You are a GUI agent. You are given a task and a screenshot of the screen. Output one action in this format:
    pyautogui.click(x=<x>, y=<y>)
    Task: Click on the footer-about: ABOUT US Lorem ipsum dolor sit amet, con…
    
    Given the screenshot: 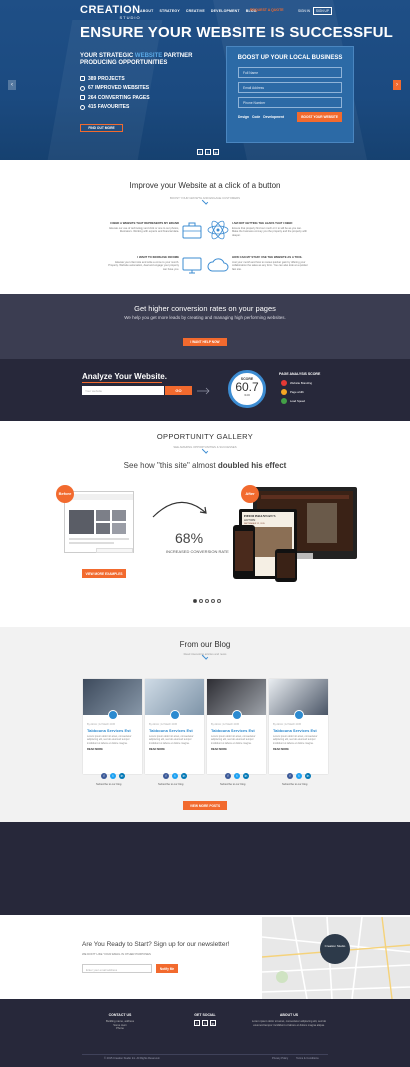 What is the action you would take?
    pyautogui.click(x=289, y=1020)
    